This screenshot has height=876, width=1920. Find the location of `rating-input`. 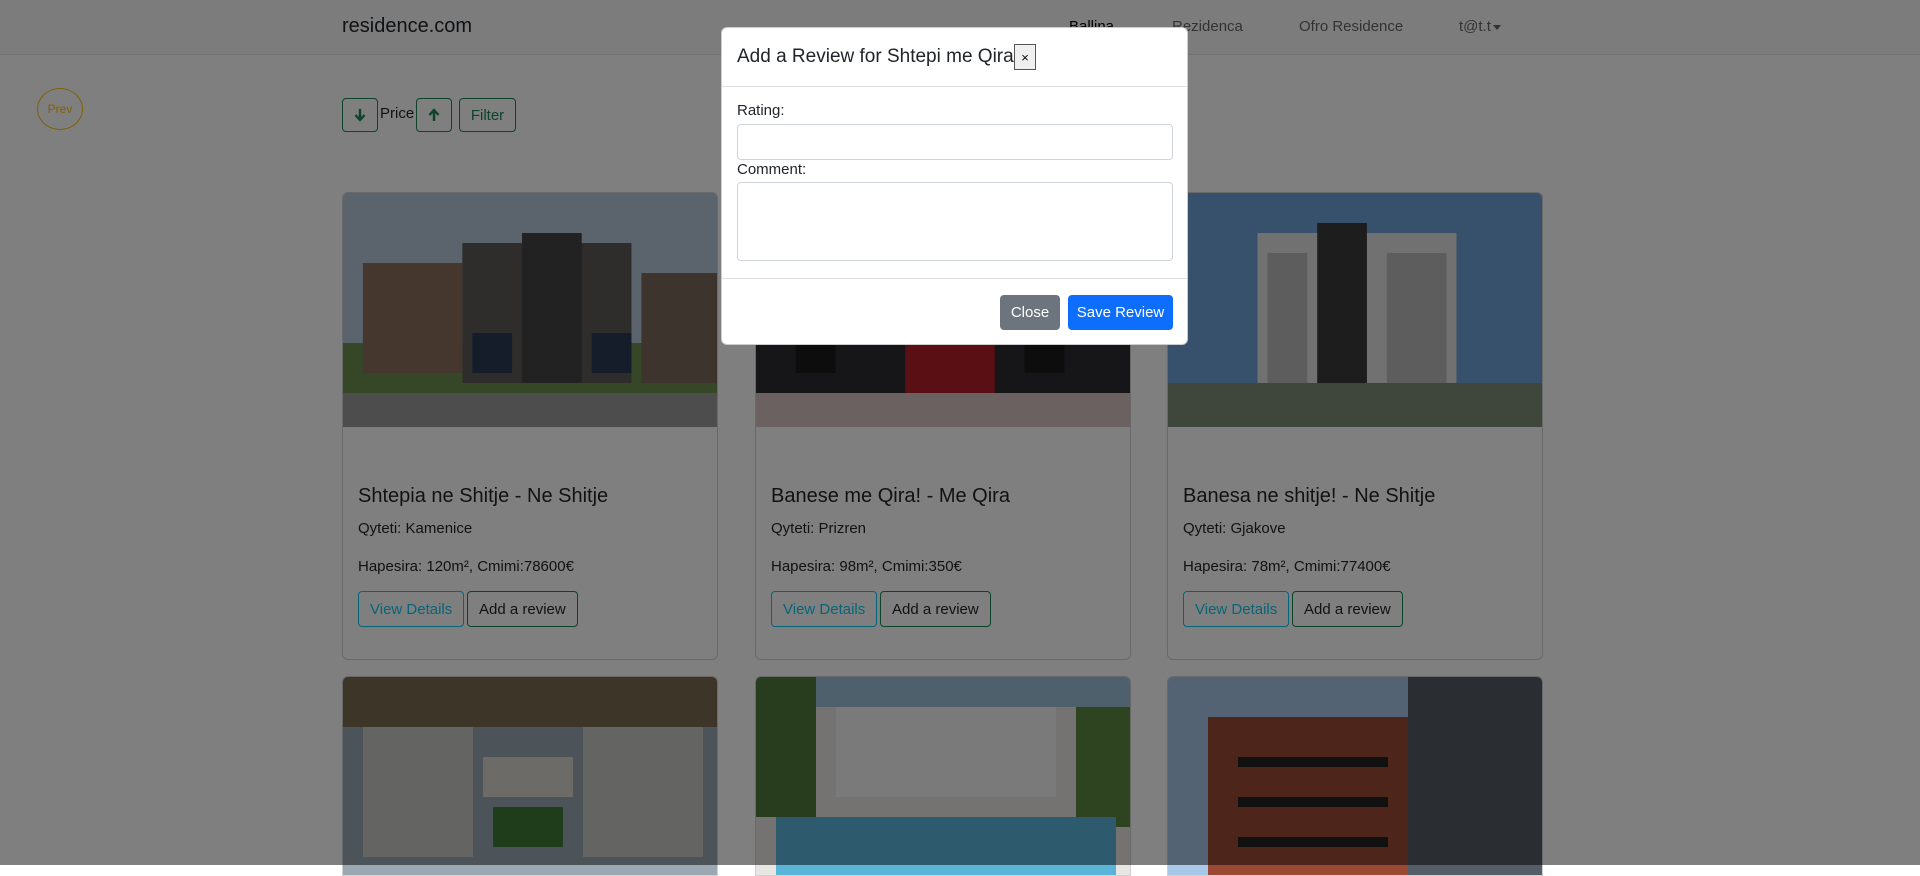

rating-input is located at coordinates (955, 142).